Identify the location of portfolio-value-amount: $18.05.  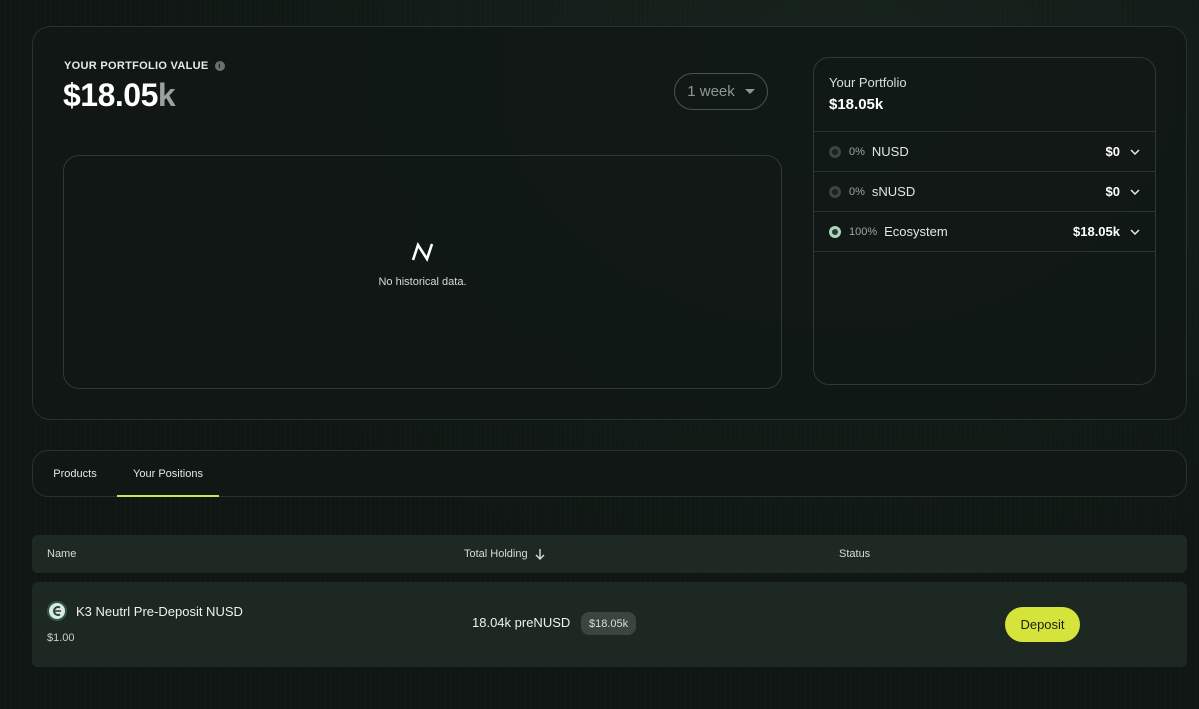
(110, 95).